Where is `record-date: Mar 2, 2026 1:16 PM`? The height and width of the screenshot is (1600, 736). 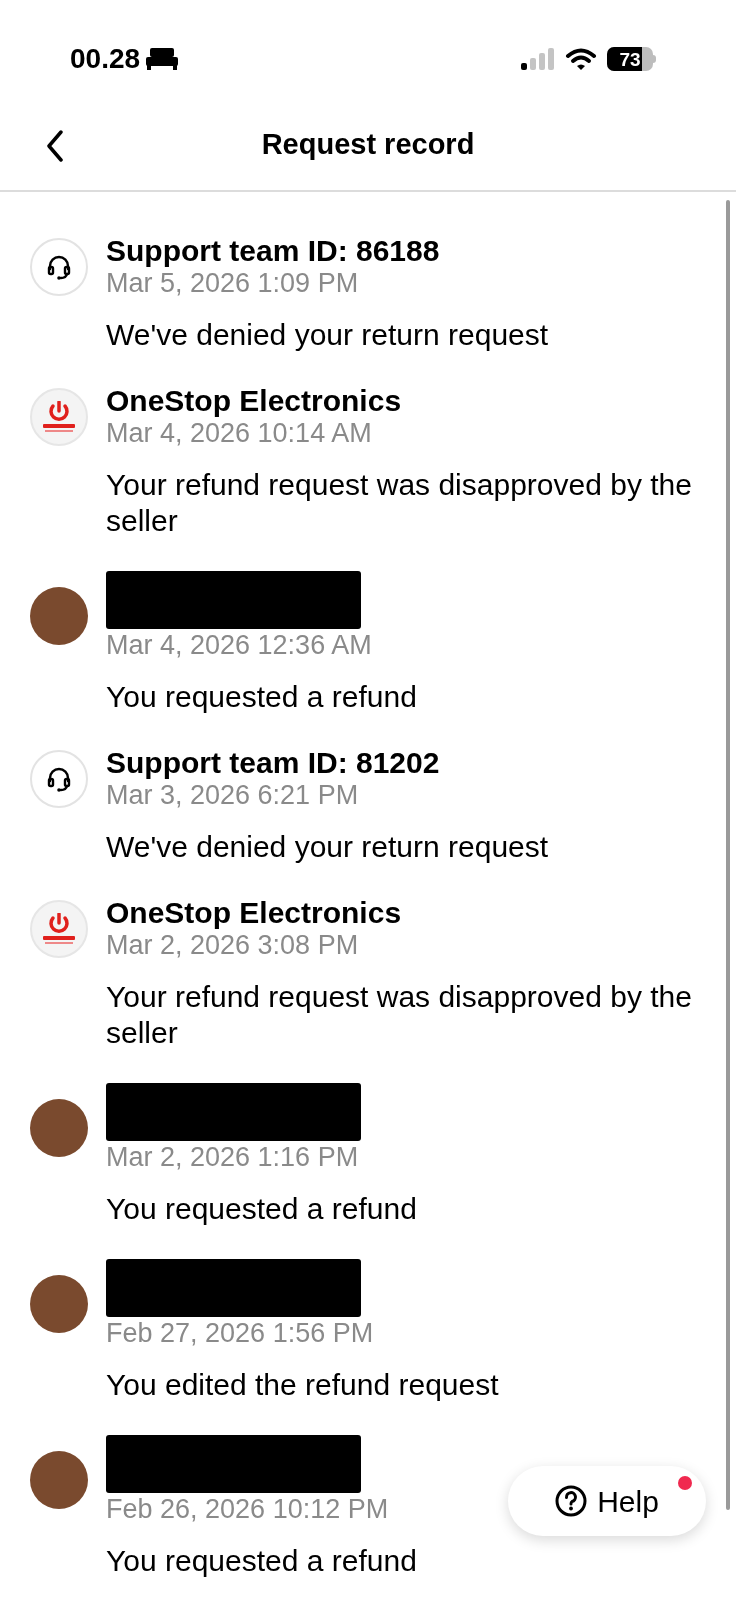 record-date: Mar 2, 2026 1:16 PM is located at coordinates (233, 1157).